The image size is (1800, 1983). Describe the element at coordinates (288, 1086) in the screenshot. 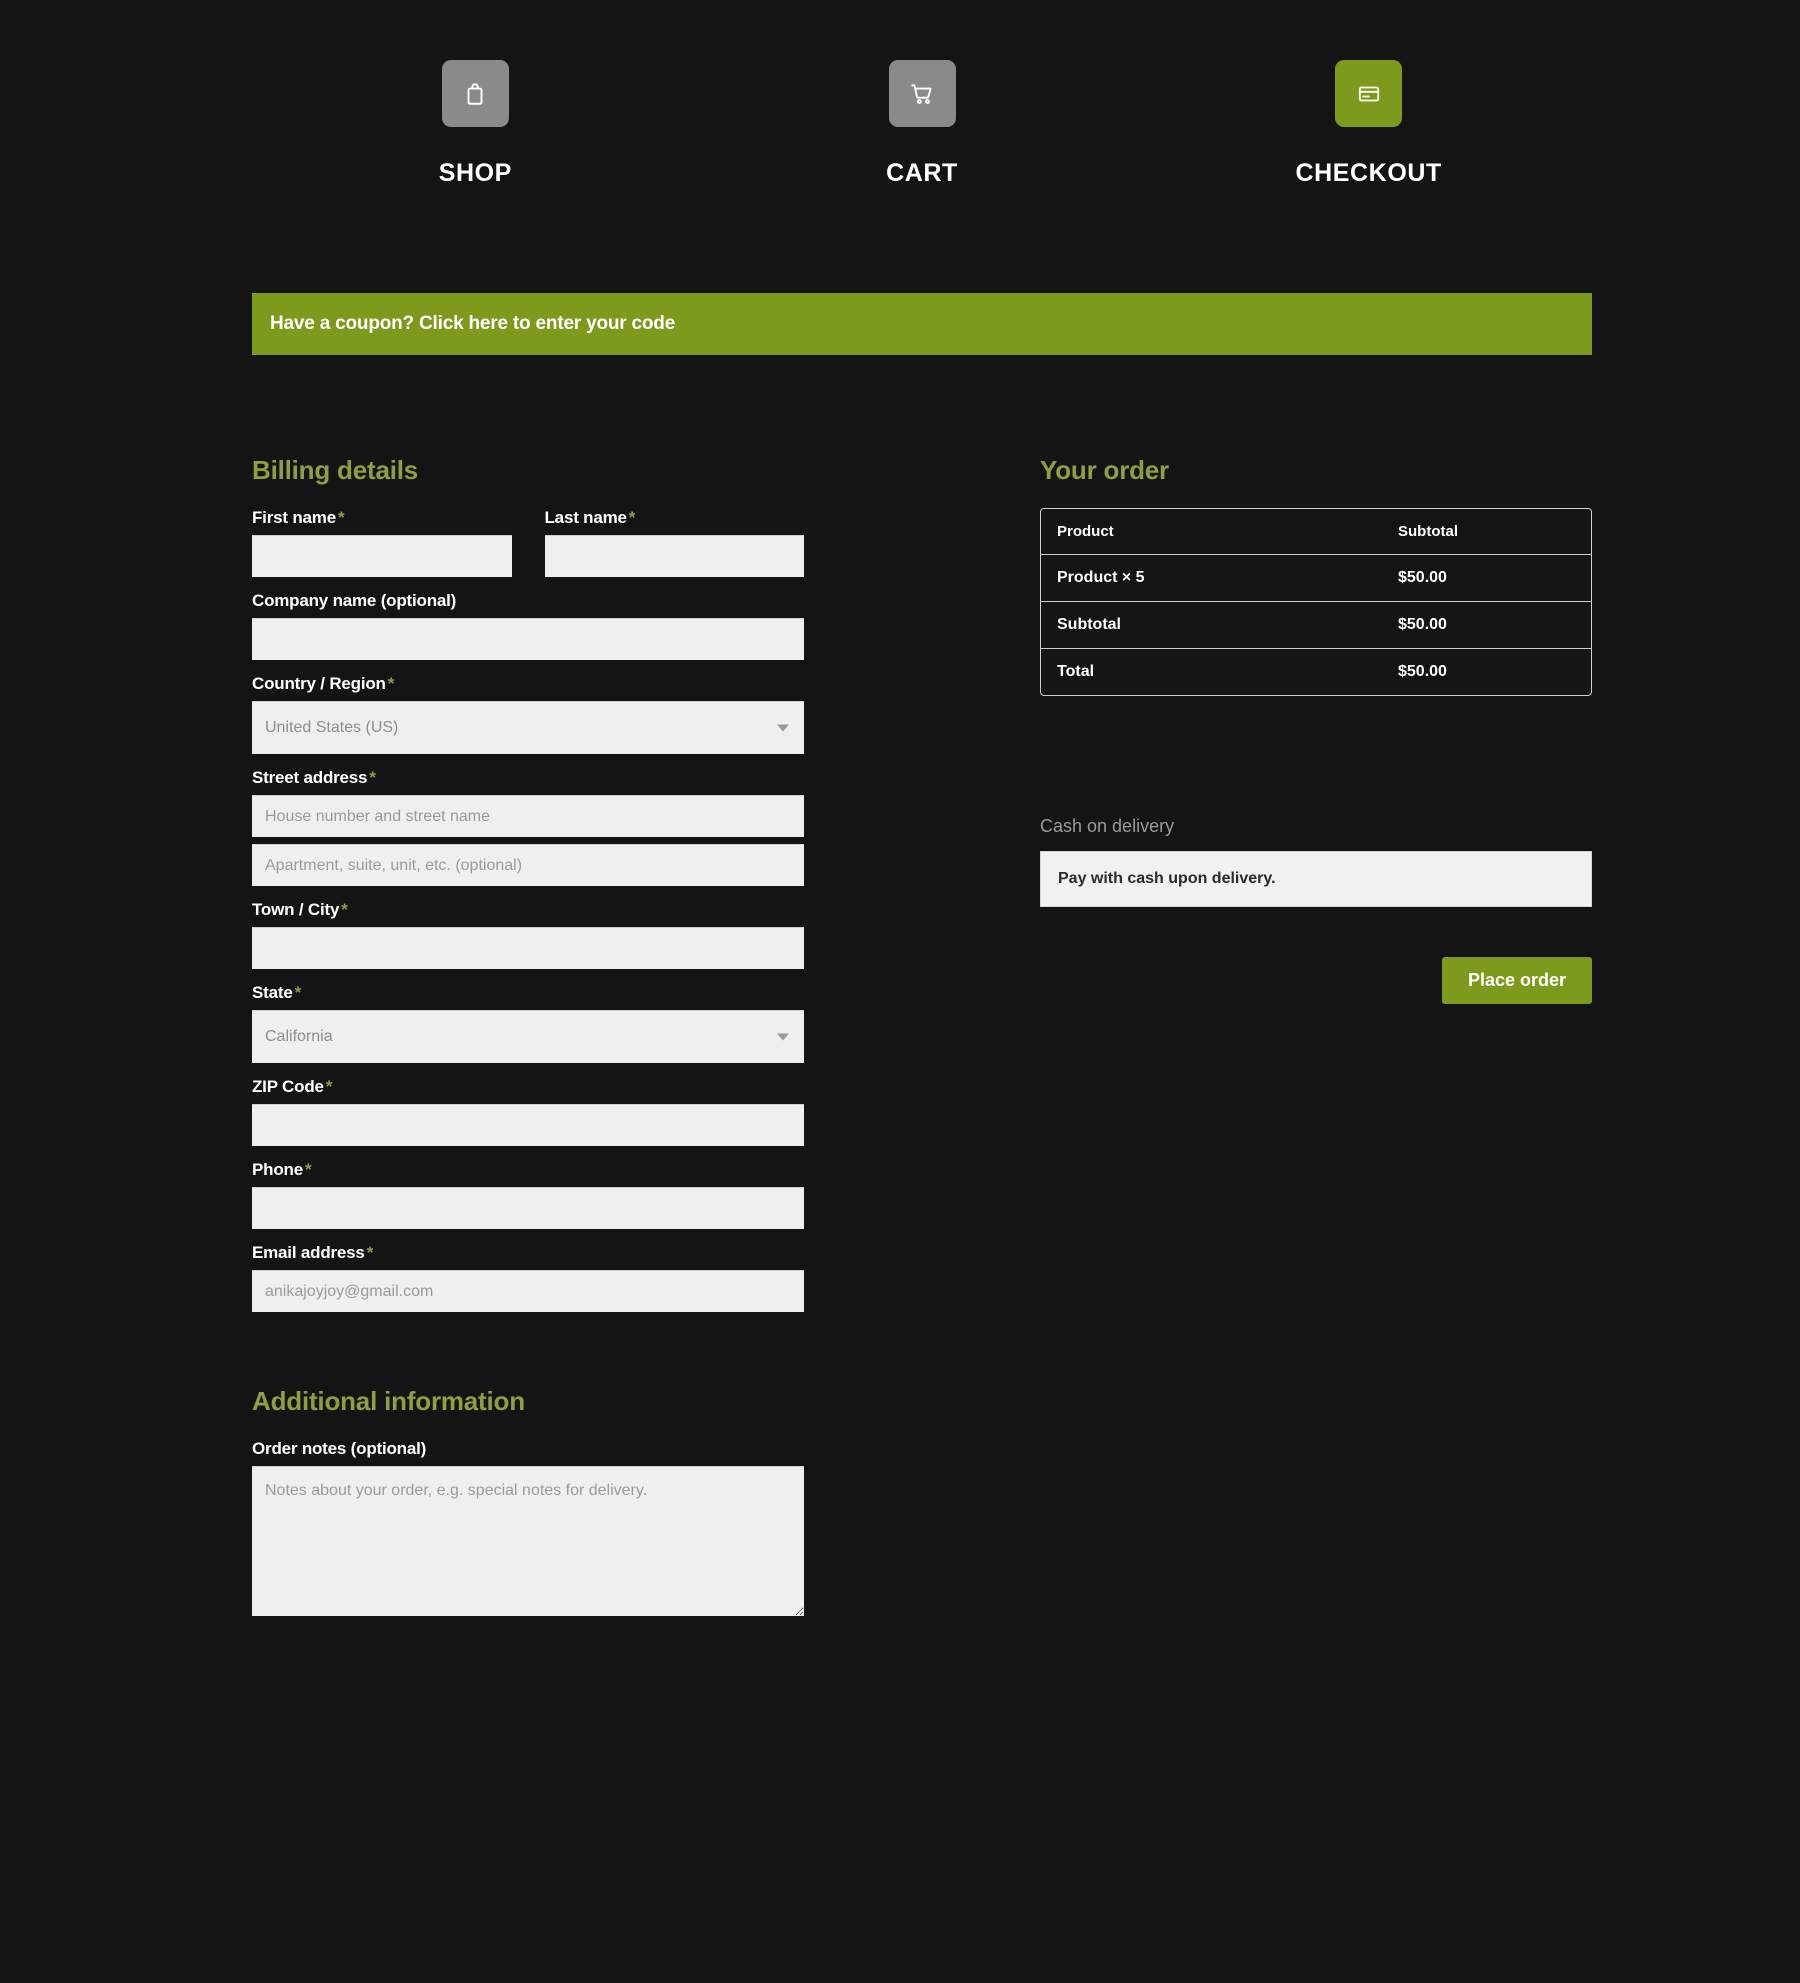

I see `zip-label-text: ZIP Code` at that location.